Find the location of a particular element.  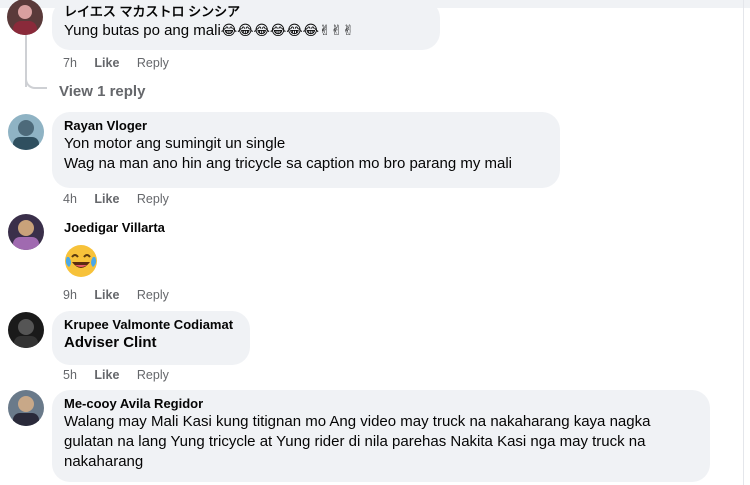

comment-line: Yon motor ang sumingit un single is located at coordinates (175, 143).